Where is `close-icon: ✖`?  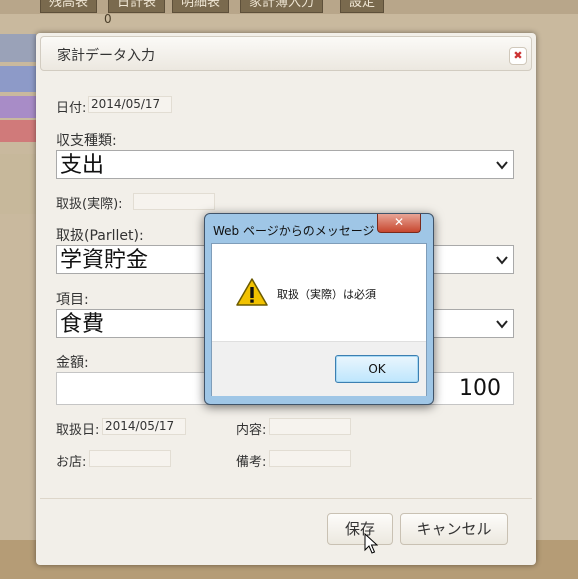 close-icon: ✖ is located at coordinates (518, 56).